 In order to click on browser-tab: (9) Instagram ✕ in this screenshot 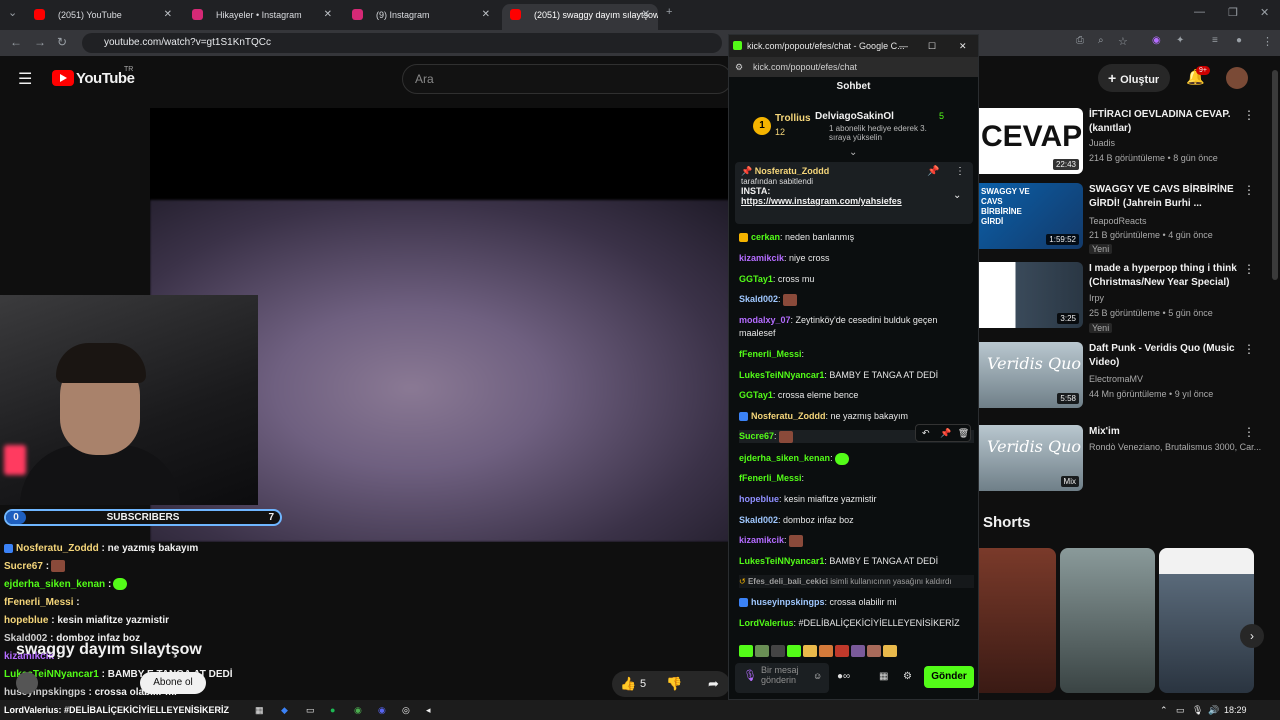, I will do `click(421, 17)`.